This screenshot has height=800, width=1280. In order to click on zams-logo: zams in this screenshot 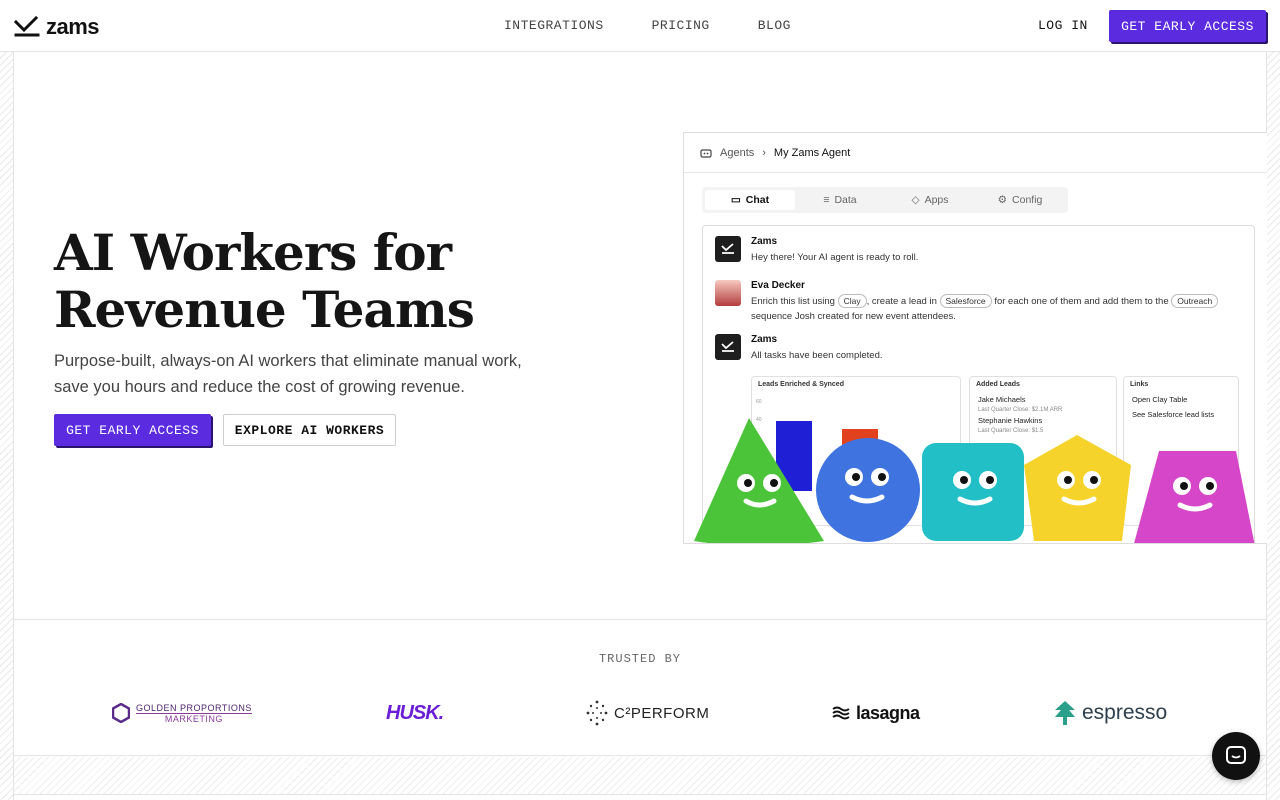, I will do `click(57, 27)`.